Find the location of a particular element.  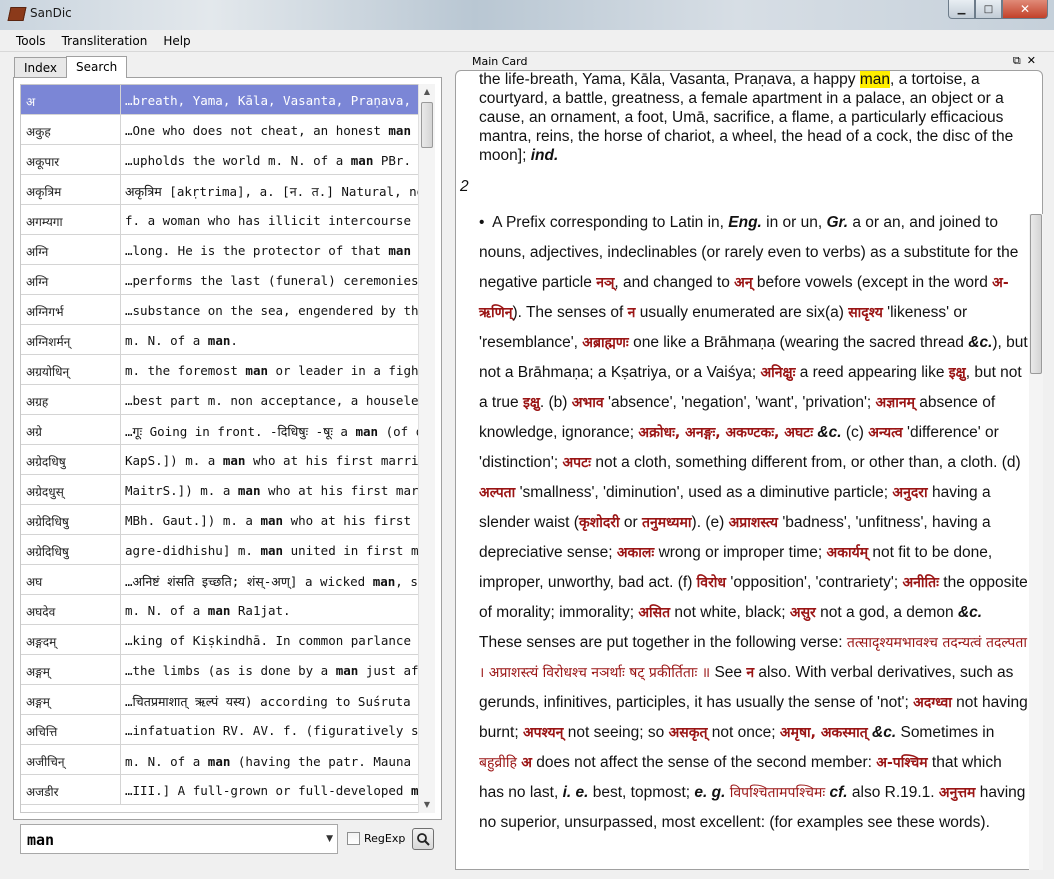

card-scroll-thumb is located at coordinates (1036, 294).